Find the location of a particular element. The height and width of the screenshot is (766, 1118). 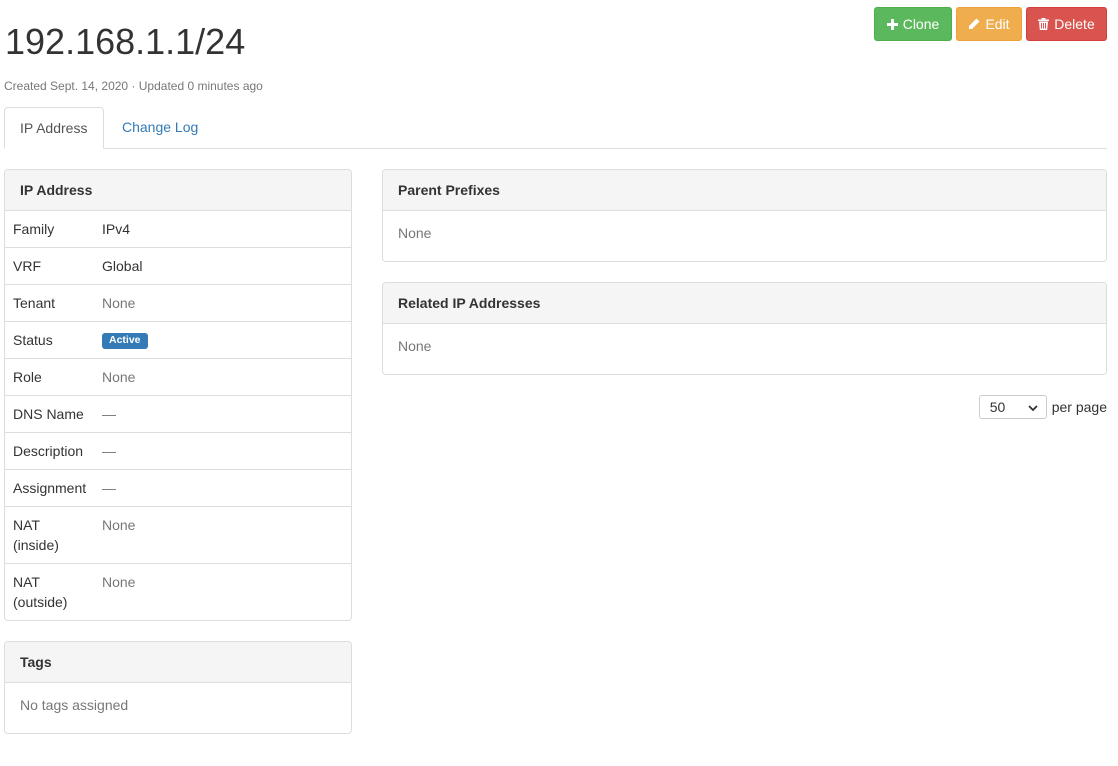

attr-key: NAT (inside) is located at coordinates (36, 535).